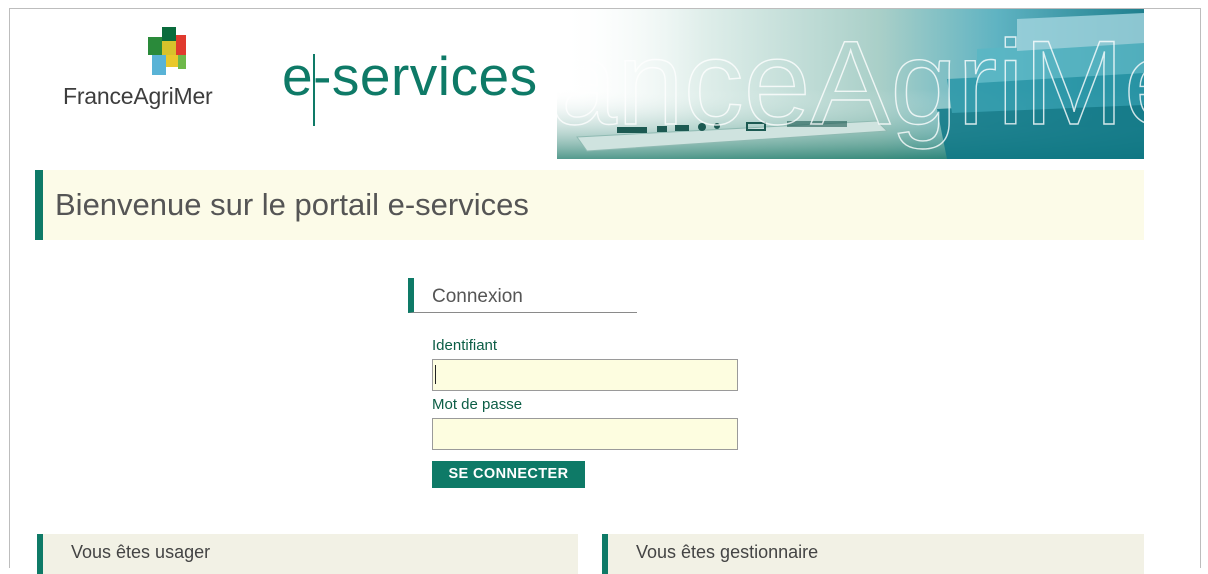  I want to click on manager-section-title: Vous êtes gestionnaire, so click(727, 552).